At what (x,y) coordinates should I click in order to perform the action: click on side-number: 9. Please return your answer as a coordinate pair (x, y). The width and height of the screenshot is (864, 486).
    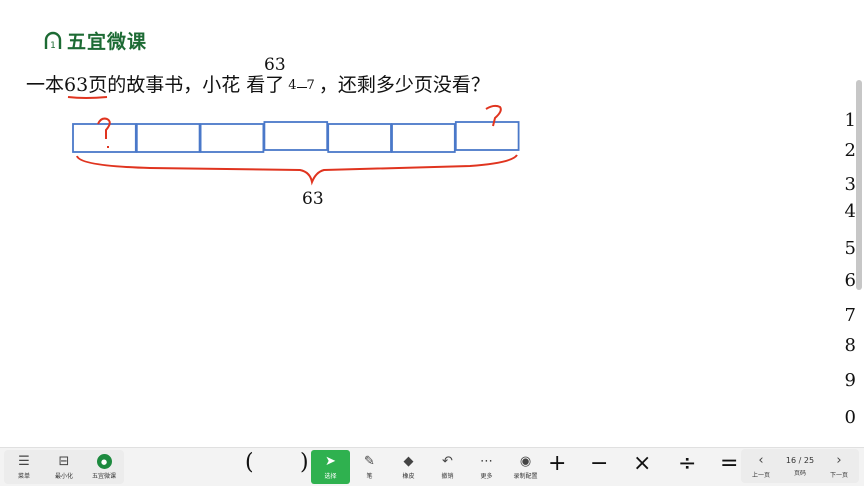
    Looking at the image, I should click on (850, 380).